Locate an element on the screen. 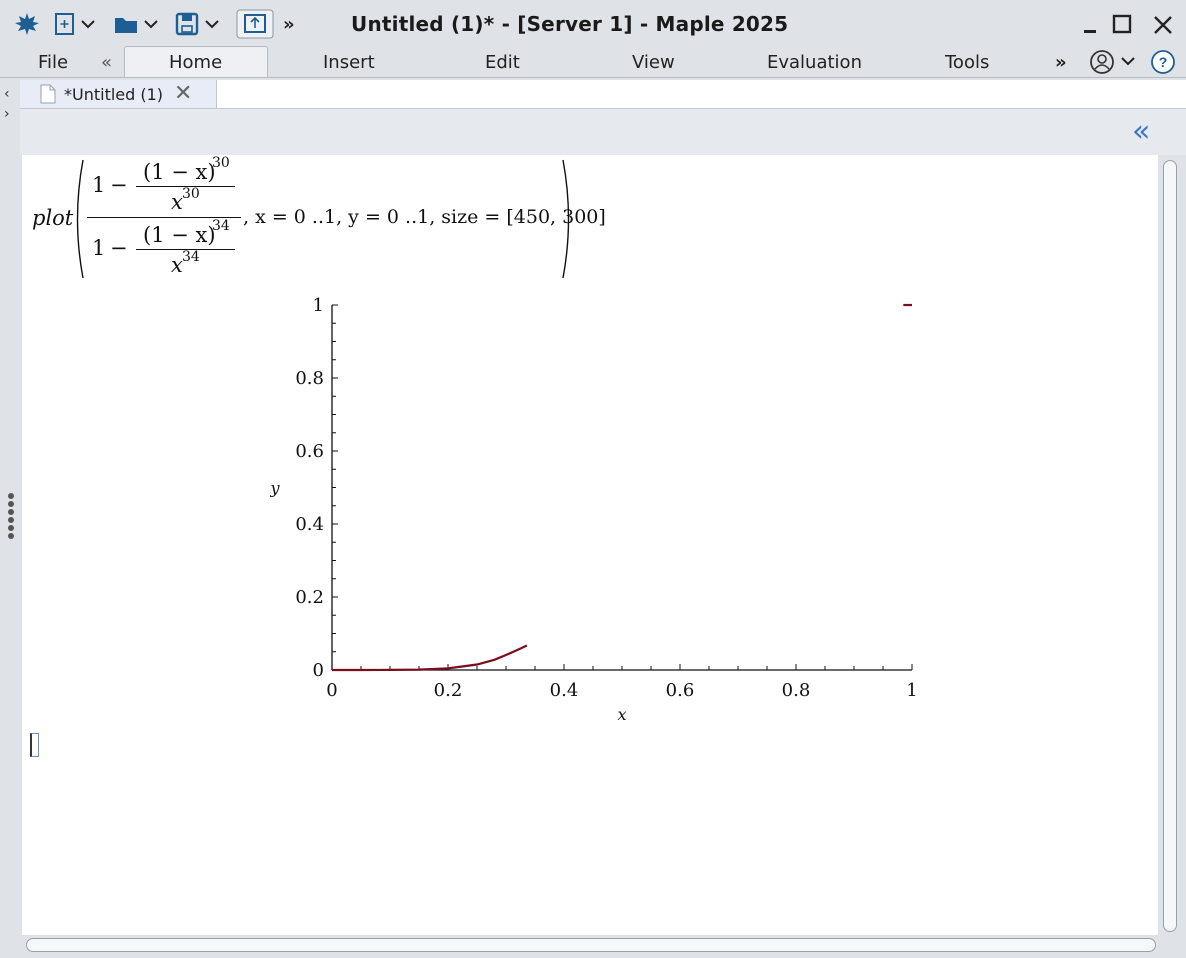 This screenshot has width=1186, height=958. y-tick-label: 0.8 is located at coordinates (309, 378).